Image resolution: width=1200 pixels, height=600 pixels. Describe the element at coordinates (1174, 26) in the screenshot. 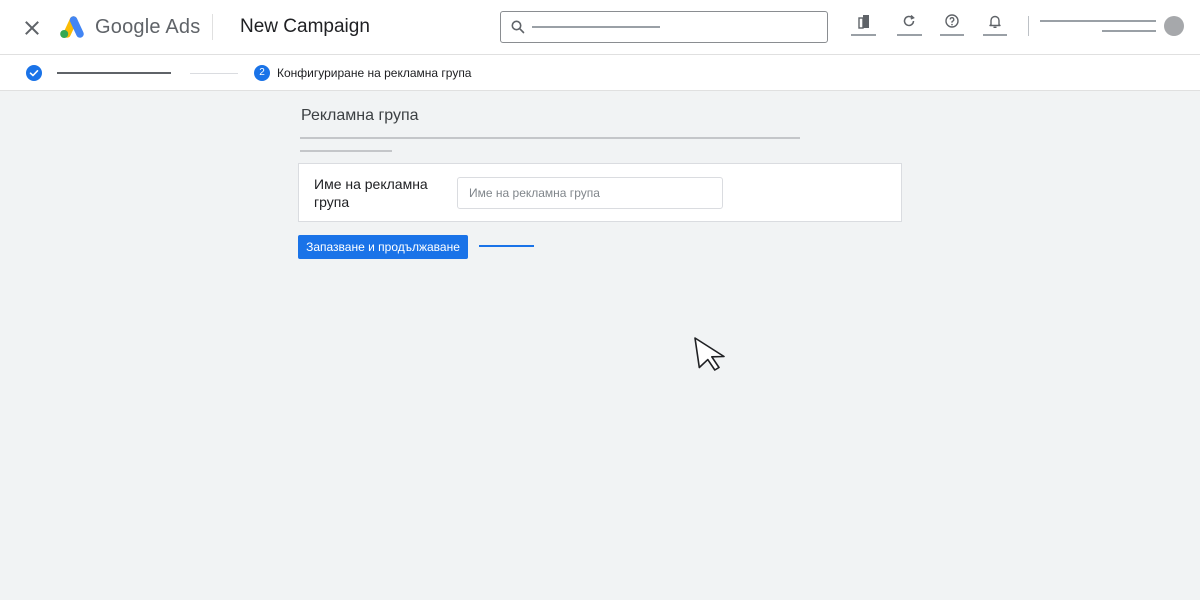

I see `avatar` at that location.